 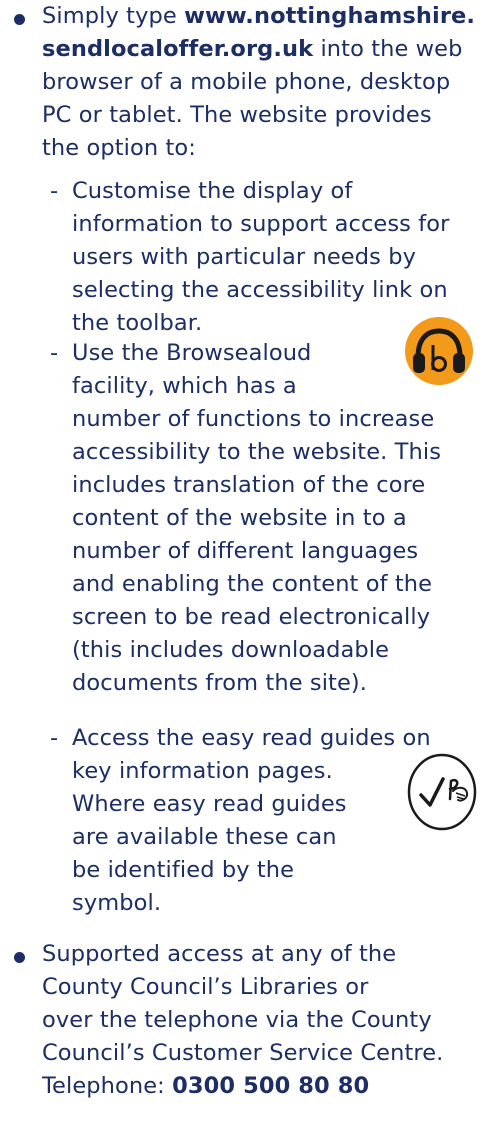 What do you see at coordinates (137, 323) in the screenshot?
I see `sub-1-line: the toolbar.` at bounding box center [137, 323].